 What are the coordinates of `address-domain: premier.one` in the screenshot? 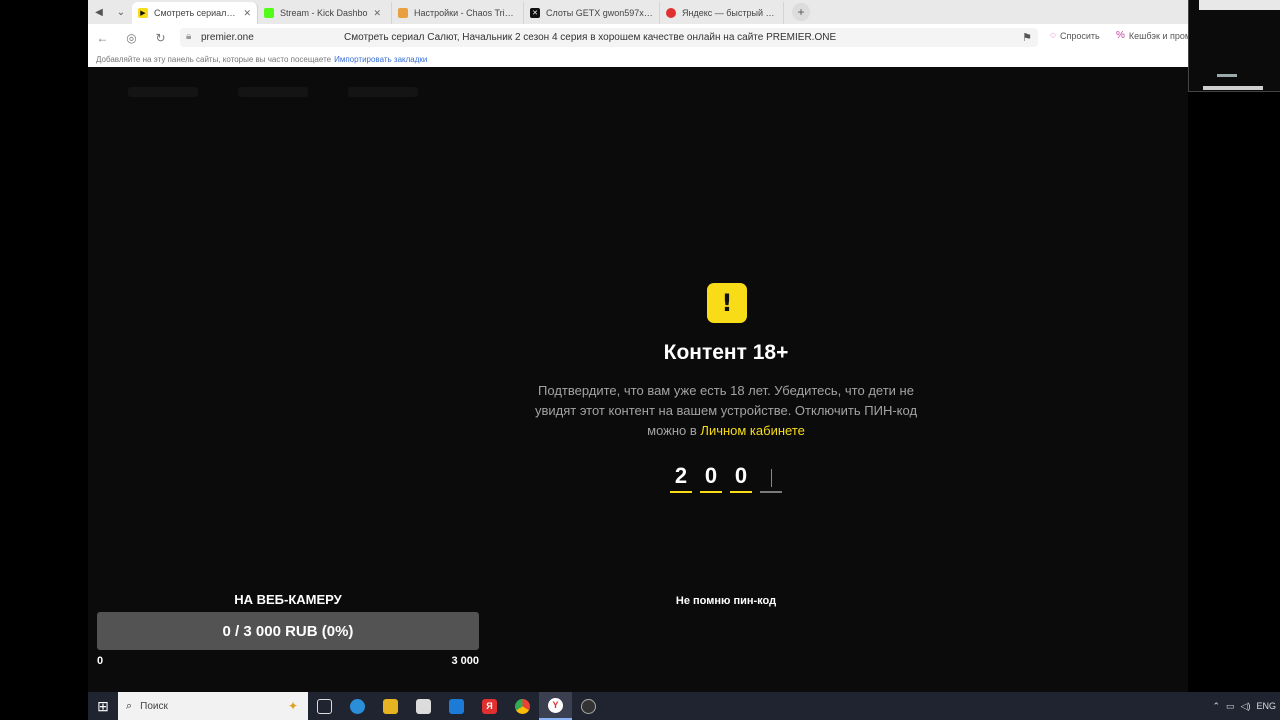 It's located at (227, 37).